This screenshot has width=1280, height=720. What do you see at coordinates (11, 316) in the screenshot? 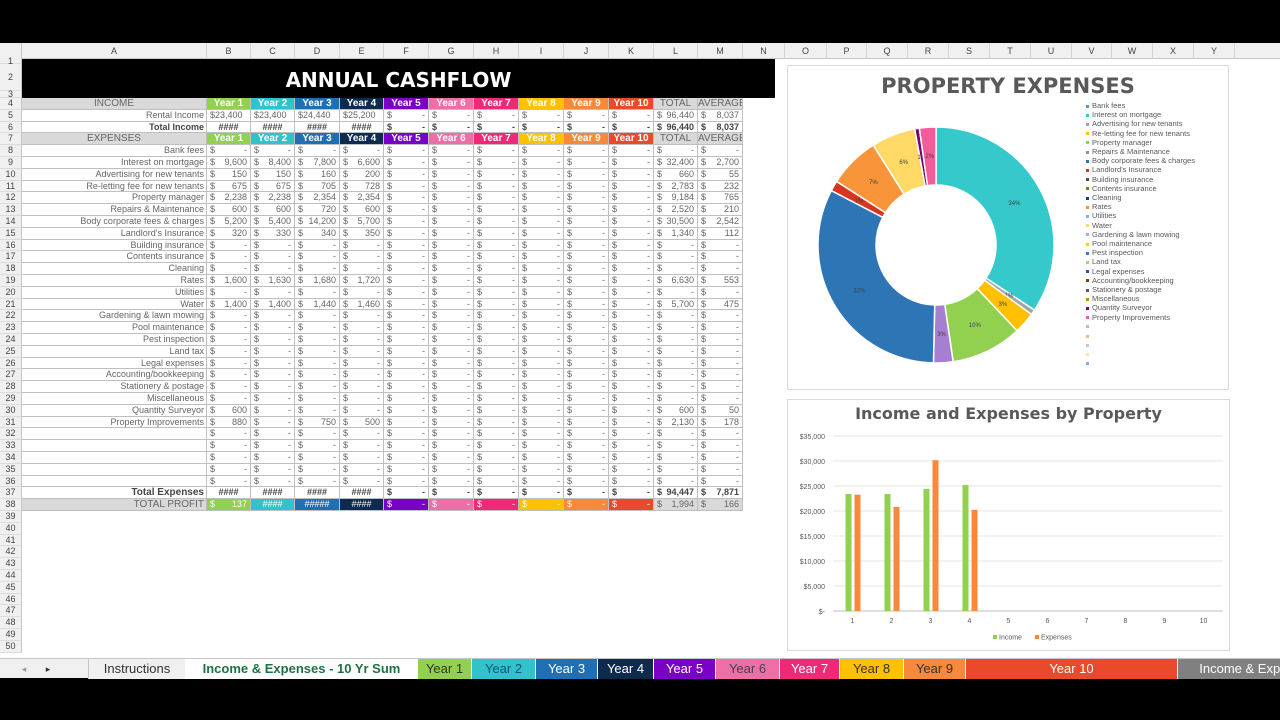
I see `row-header: 22` at bounding box center [11, 316].